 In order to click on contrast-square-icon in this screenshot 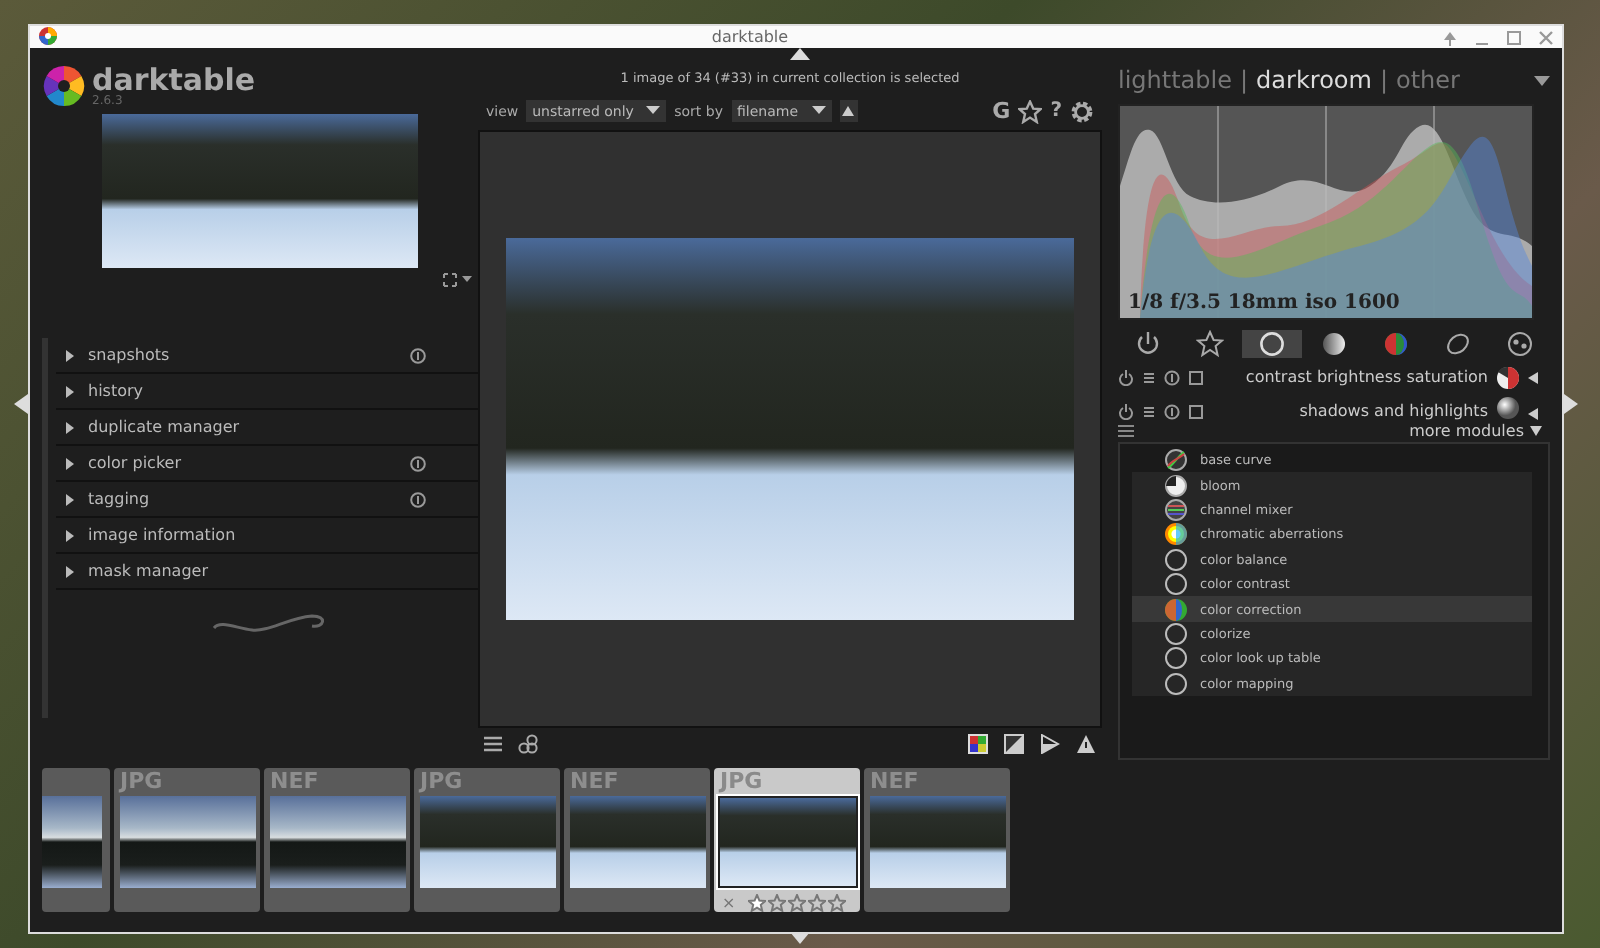, I will do `click(1014, 744)`.